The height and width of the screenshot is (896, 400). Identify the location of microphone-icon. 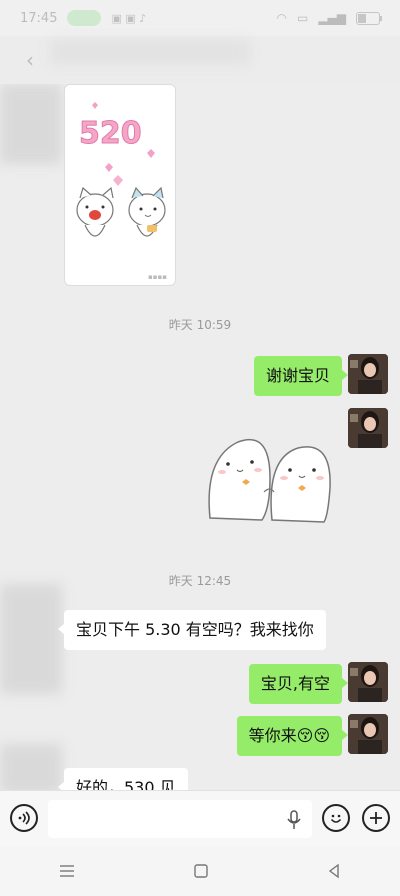
(294, 820).